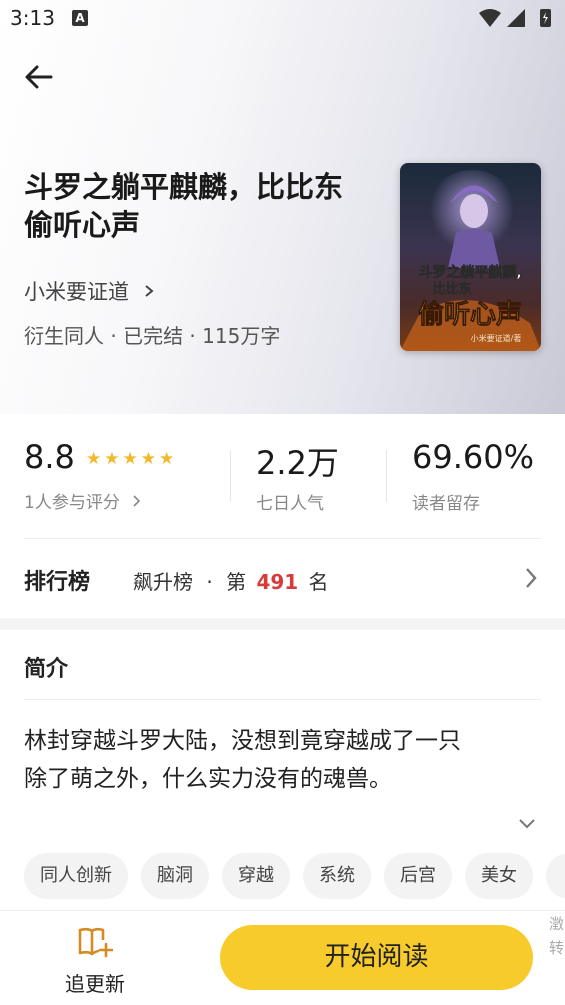 This screenshot has height=1005, width=565. What do you see at coordinates (95, 984) in the screenshot?
I see `follow-updates-label: 追更新` at bounding box center [95, 984].